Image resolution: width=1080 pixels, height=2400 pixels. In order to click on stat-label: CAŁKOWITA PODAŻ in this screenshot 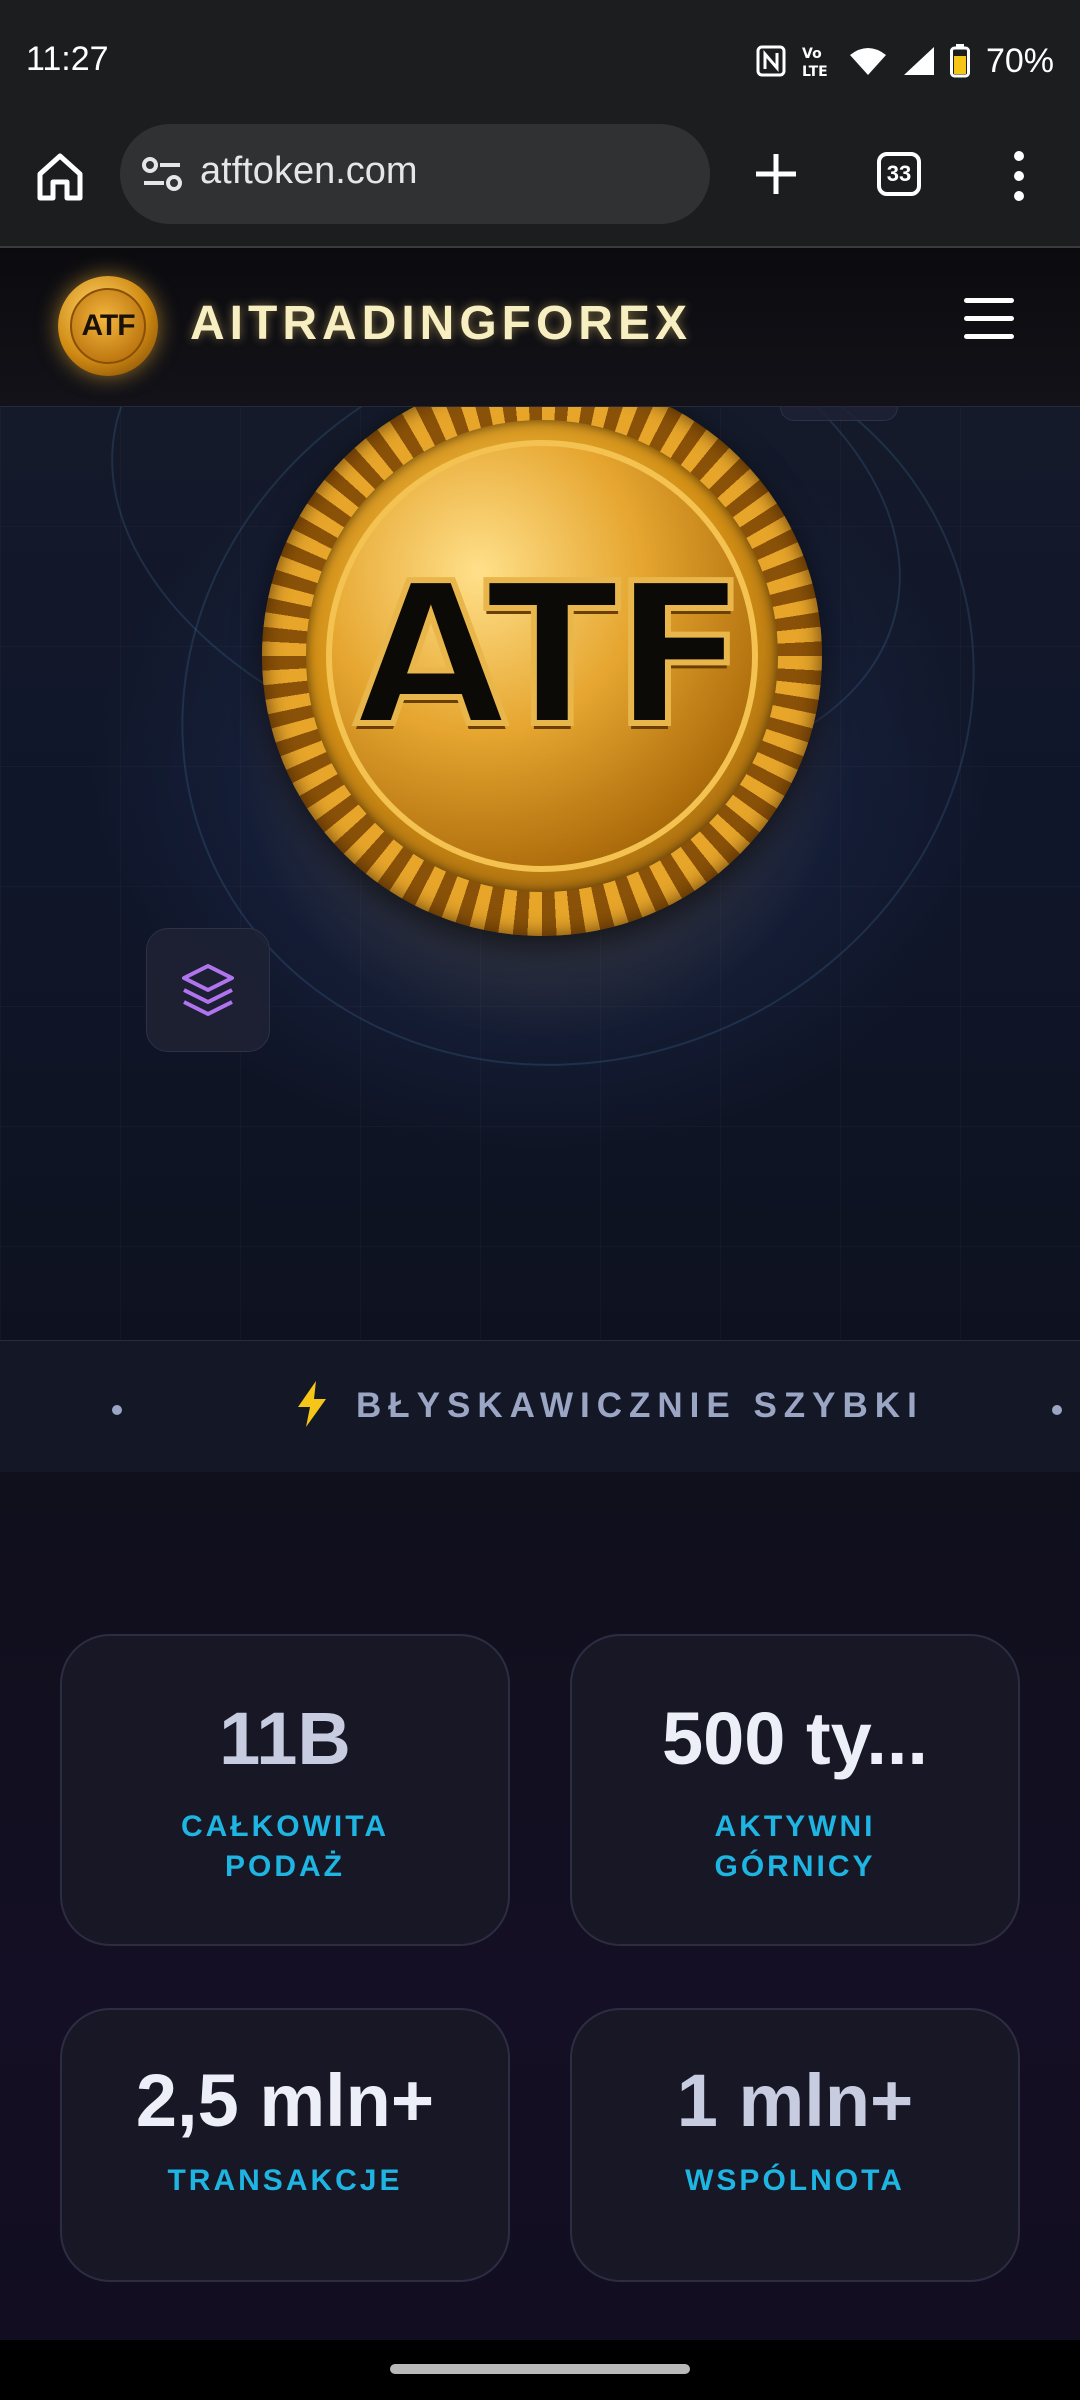, I will do `click(285, 1846)`.